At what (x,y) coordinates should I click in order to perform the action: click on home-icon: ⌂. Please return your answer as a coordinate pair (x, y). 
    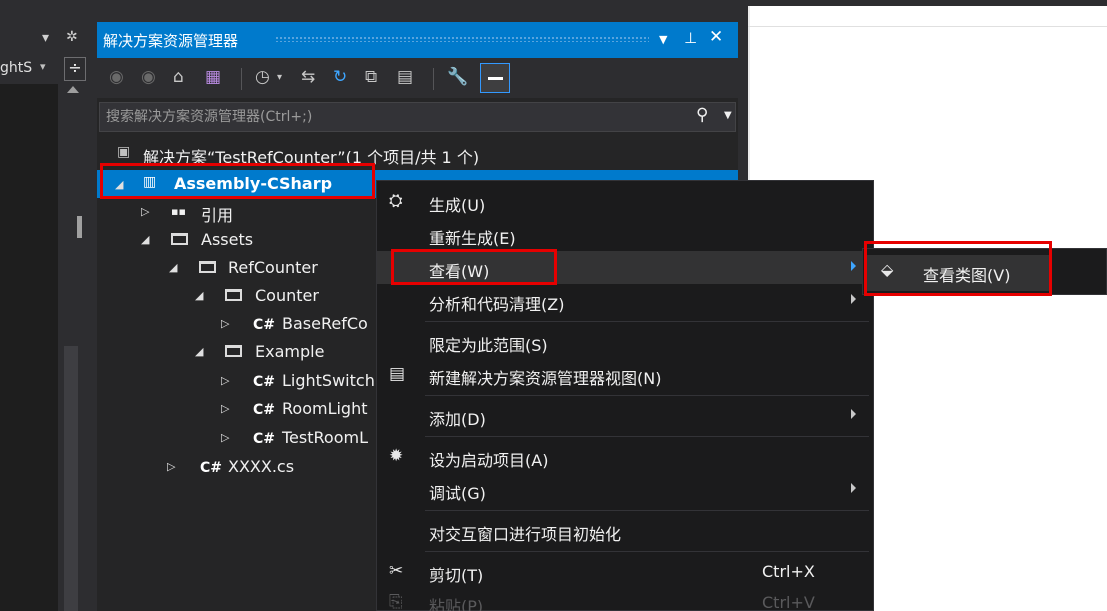
    Looking at the image, I should click on (178, 77).